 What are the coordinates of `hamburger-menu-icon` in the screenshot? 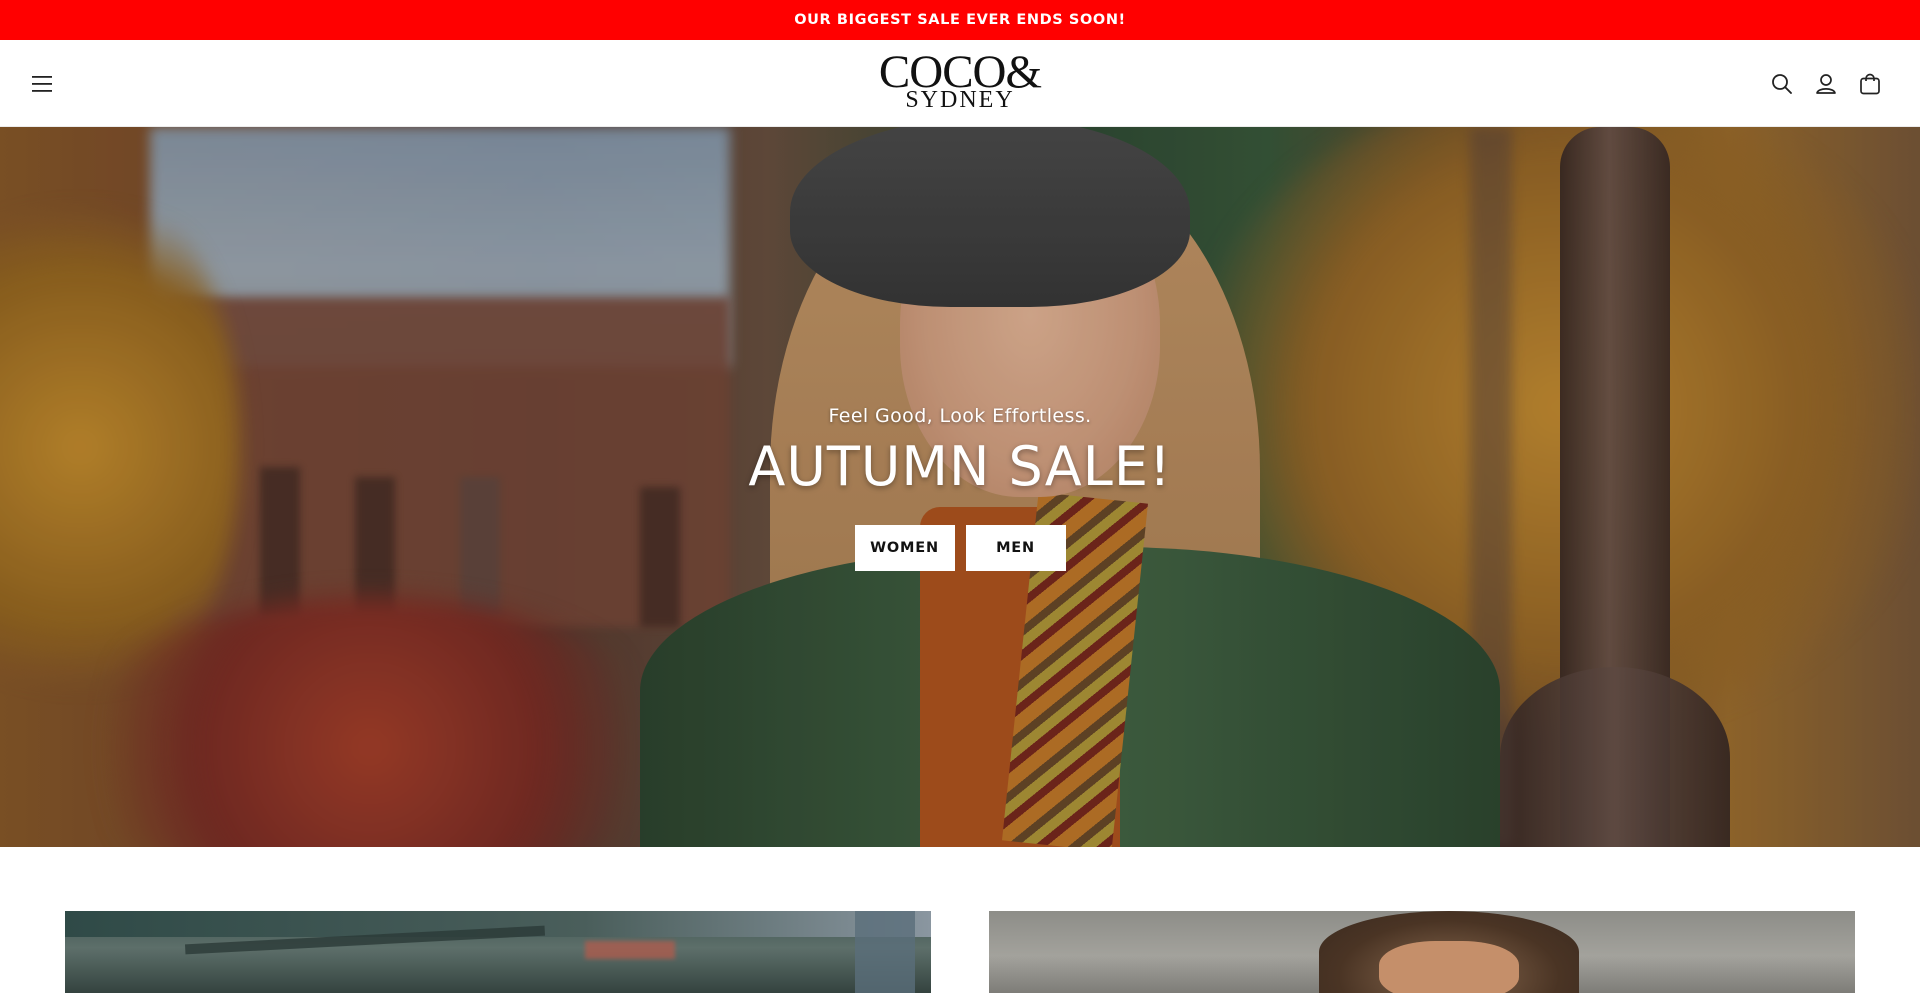 It's located at (42, 84).